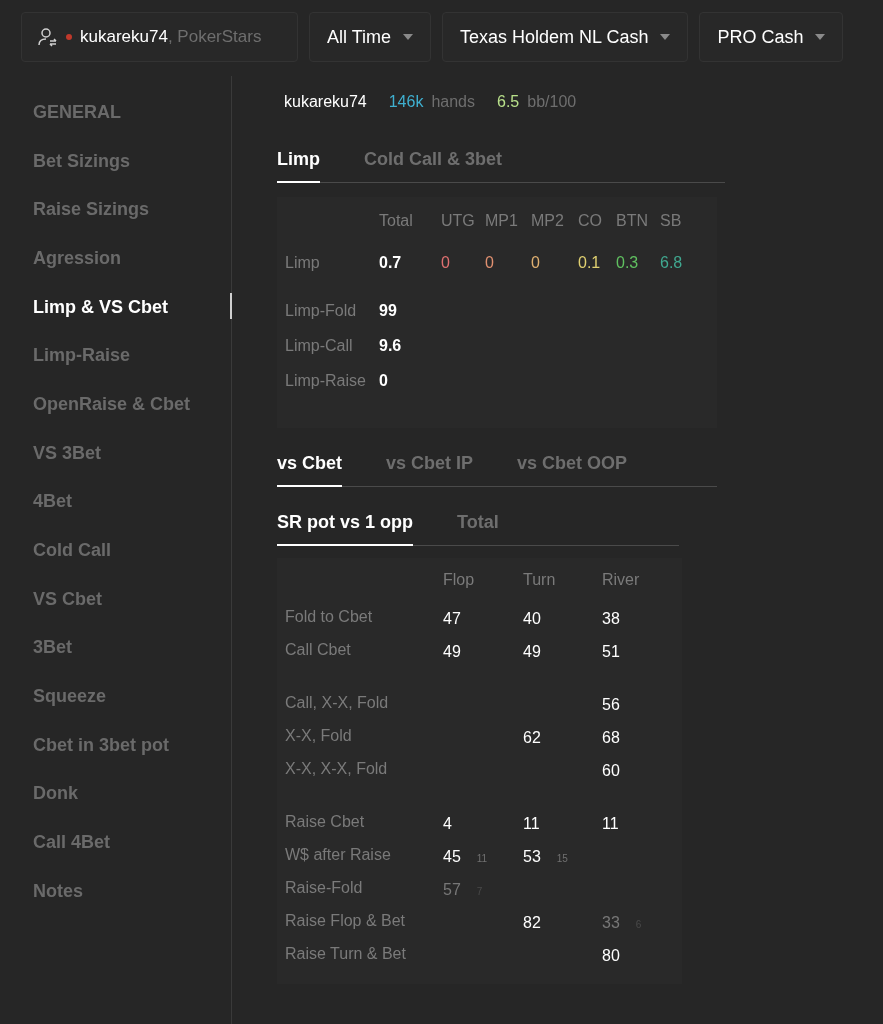 This screenshot has height=1024, width=883. What do you see at coordinates (453, 102) in the screenshot?
I see `hands-label: hands` at bounding box center [453, 102].